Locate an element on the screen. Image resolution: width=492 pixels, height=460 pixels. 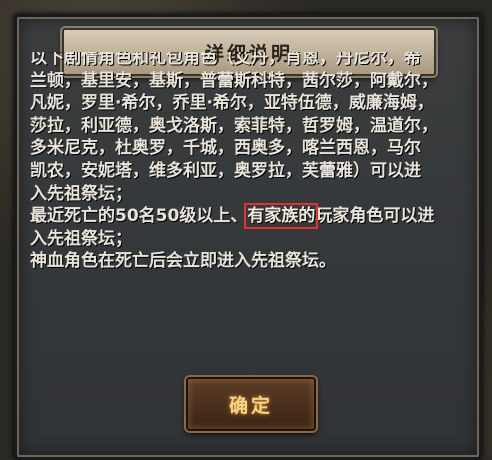
text-segment: 玩家角色可以进 is located at coordinates (375, 216).